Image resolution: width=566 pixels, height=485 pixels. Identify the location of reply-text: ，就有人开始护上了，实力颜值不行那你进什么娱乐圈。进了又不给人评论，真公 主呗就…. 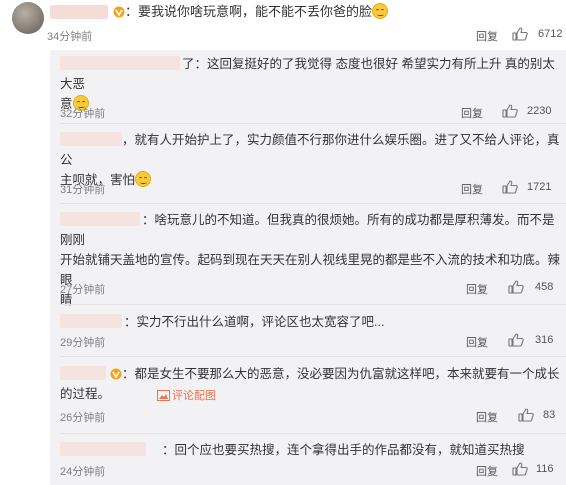
(310, 160).